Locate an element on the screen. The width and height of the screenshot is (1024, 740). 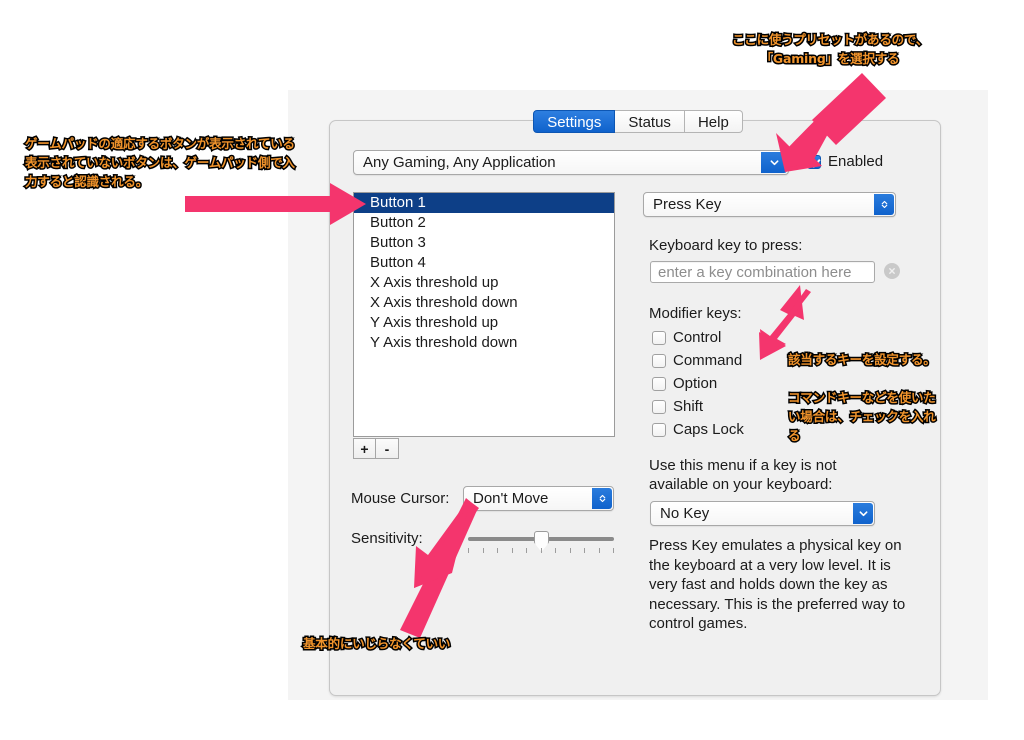
enabled-checkbox is located at coordinates (814, 161).